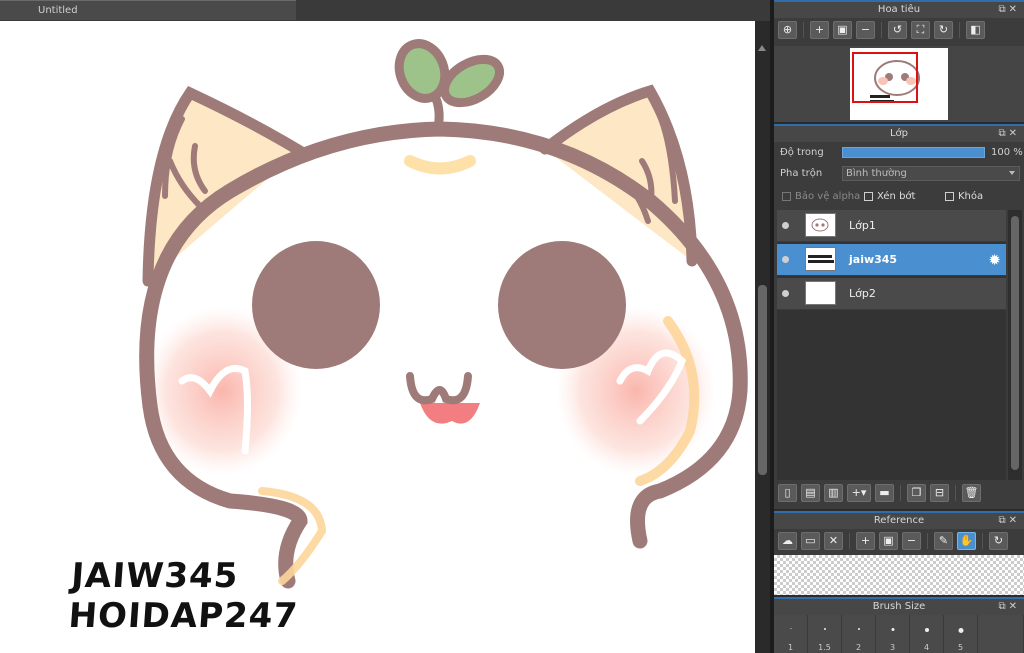 The image size is (1024, 653). Describe the element at coordinates (862, 293) in the screenshot. I see `layer-name: Lớp2` at that location.